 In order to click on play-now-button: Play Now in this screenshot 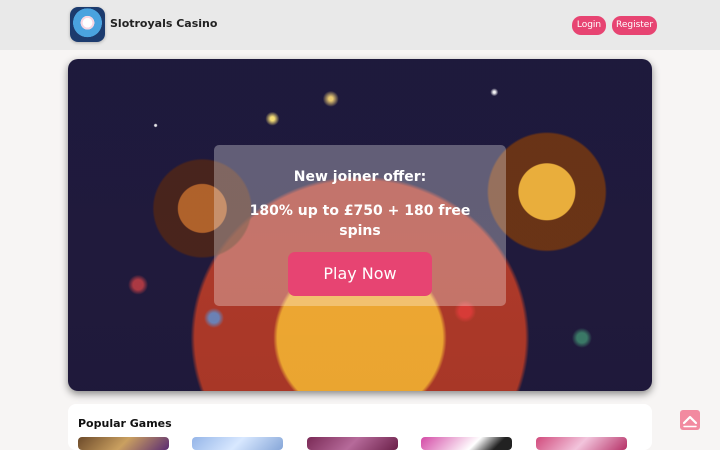, I will do `click(360, 274)`.